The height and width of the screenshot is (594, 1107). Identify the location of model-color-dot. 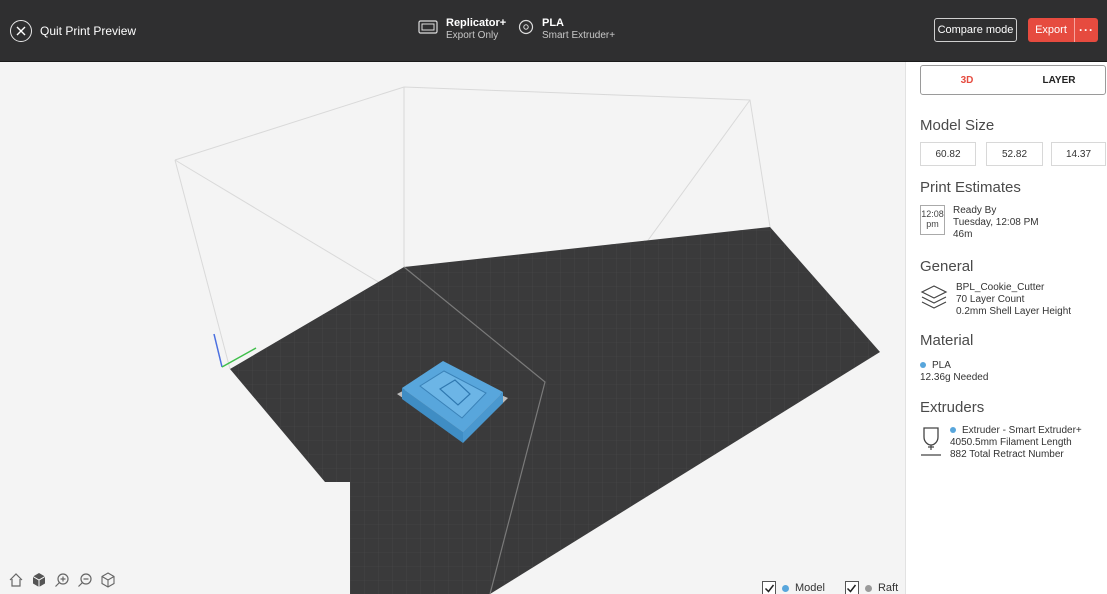
(785, 588).